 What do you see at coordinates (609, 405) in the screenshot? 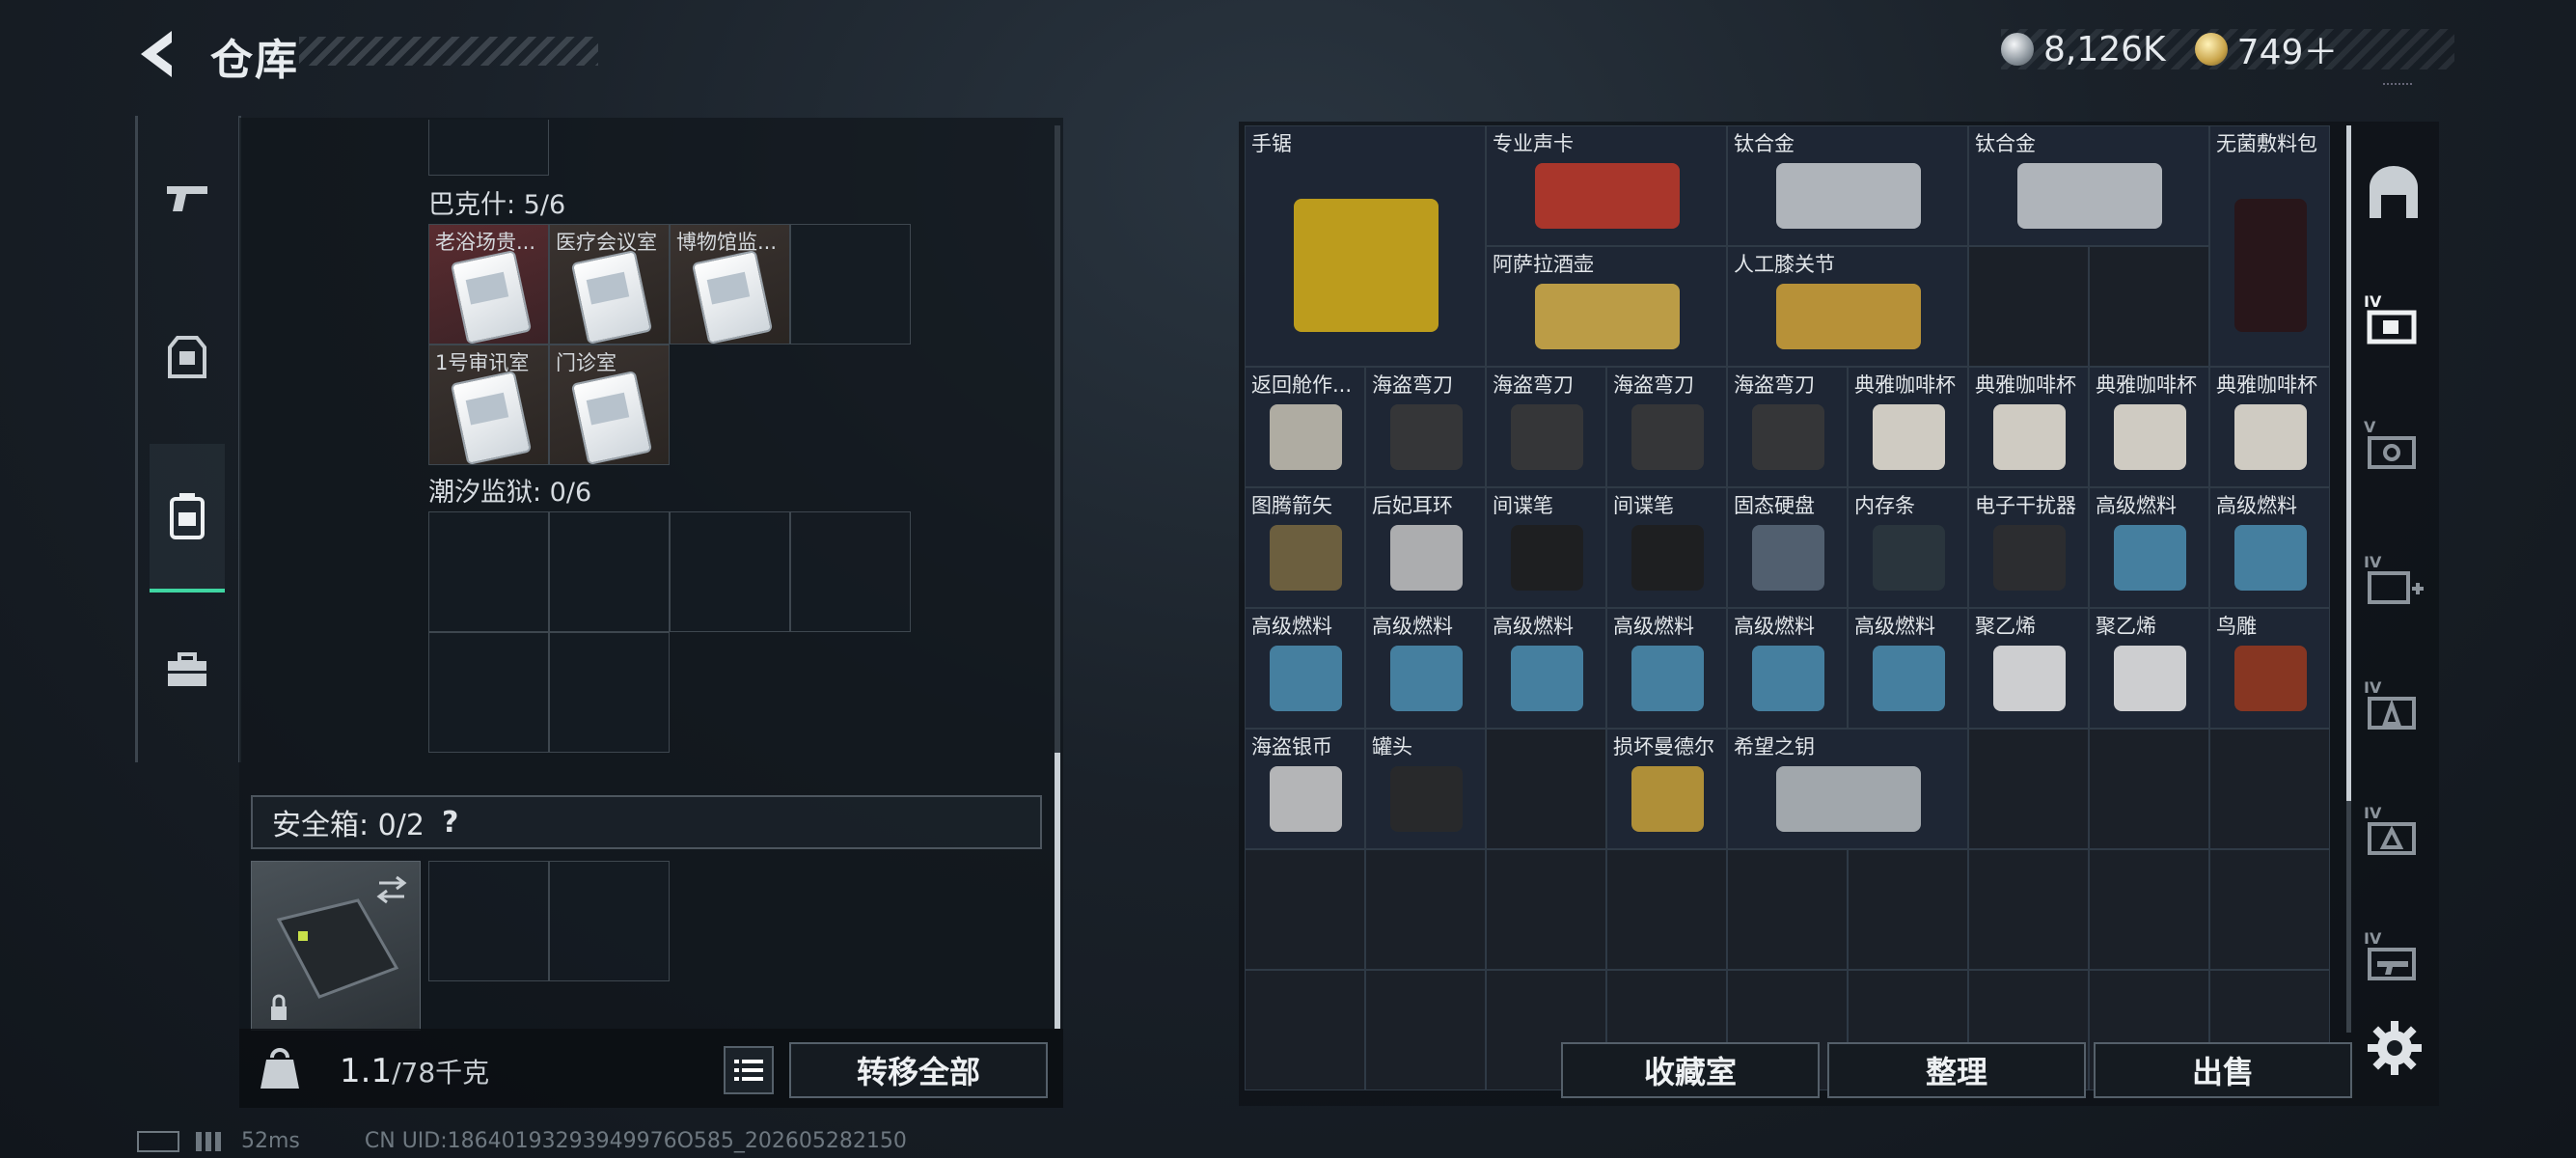
I see `keycard-item: 门诊室` at bounding box center [609, 405].